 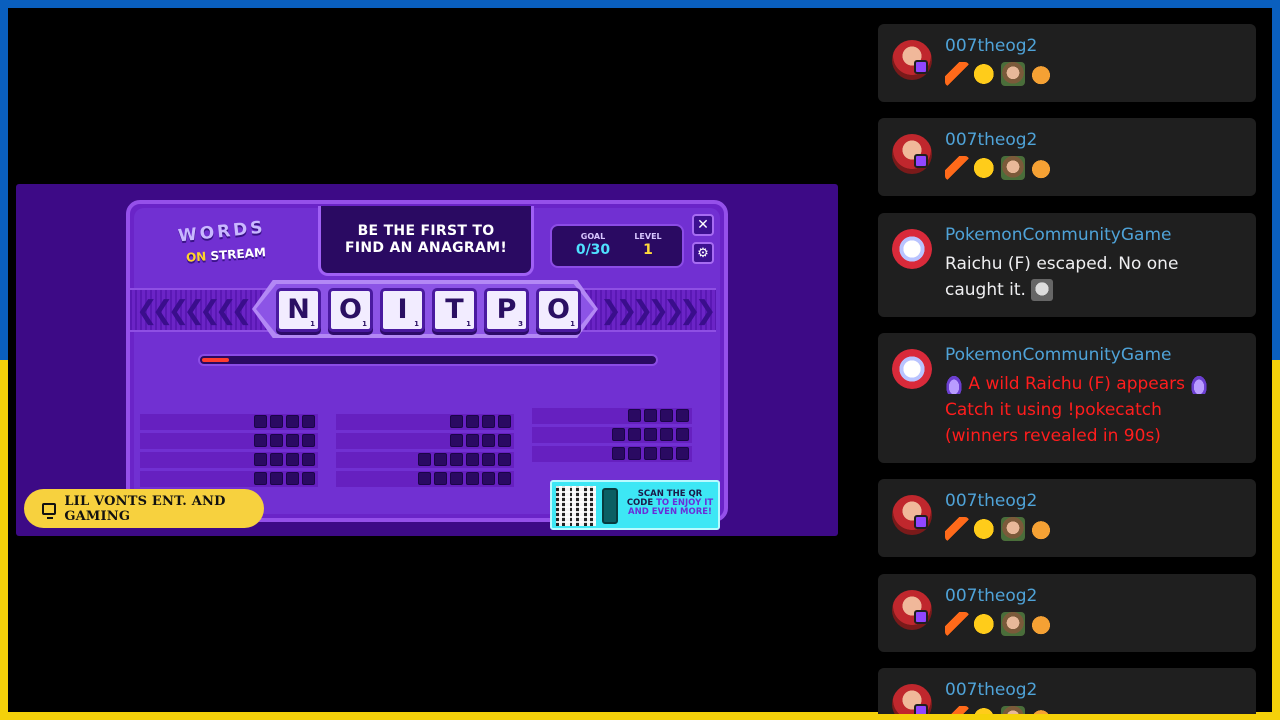 I want to click on emote-ghost-icon, so click(x=1042, y=290).